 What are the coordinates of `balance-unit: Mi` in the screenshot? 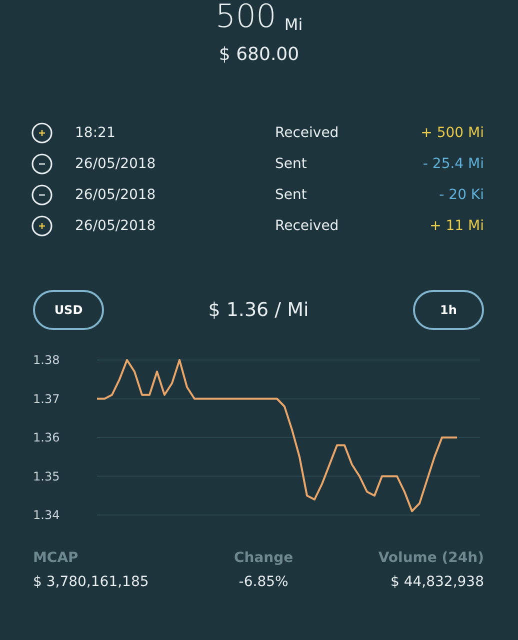 It's located at (293, 24).